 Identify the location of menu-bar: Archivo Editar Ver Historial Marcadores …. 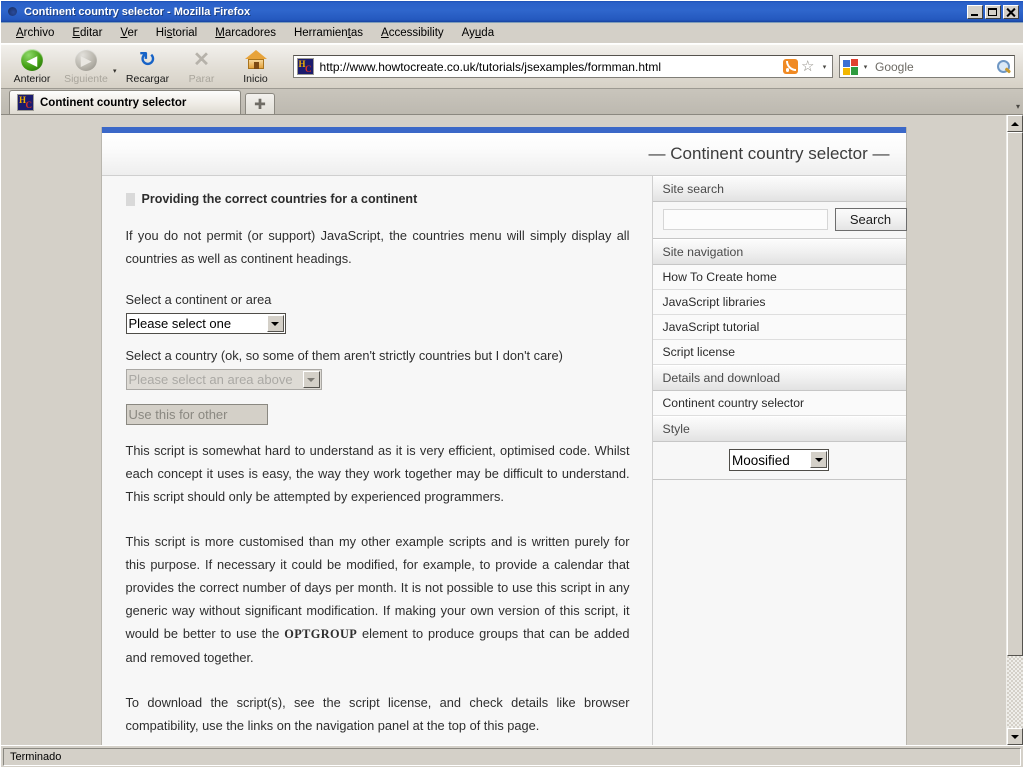
(512, 33).